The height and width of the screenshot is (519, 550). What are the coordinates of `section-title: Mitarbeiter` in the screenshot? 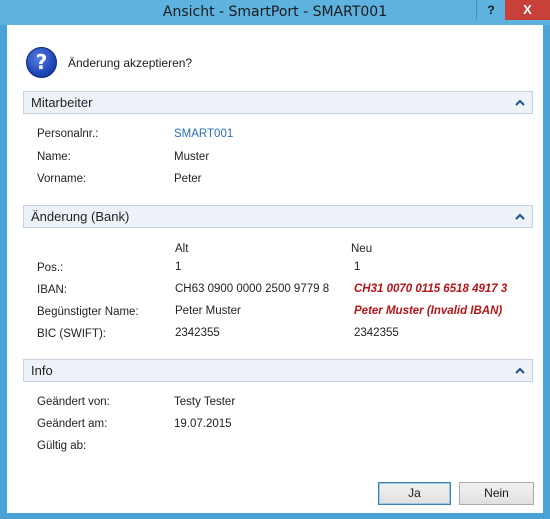 It's located at (62, 102).